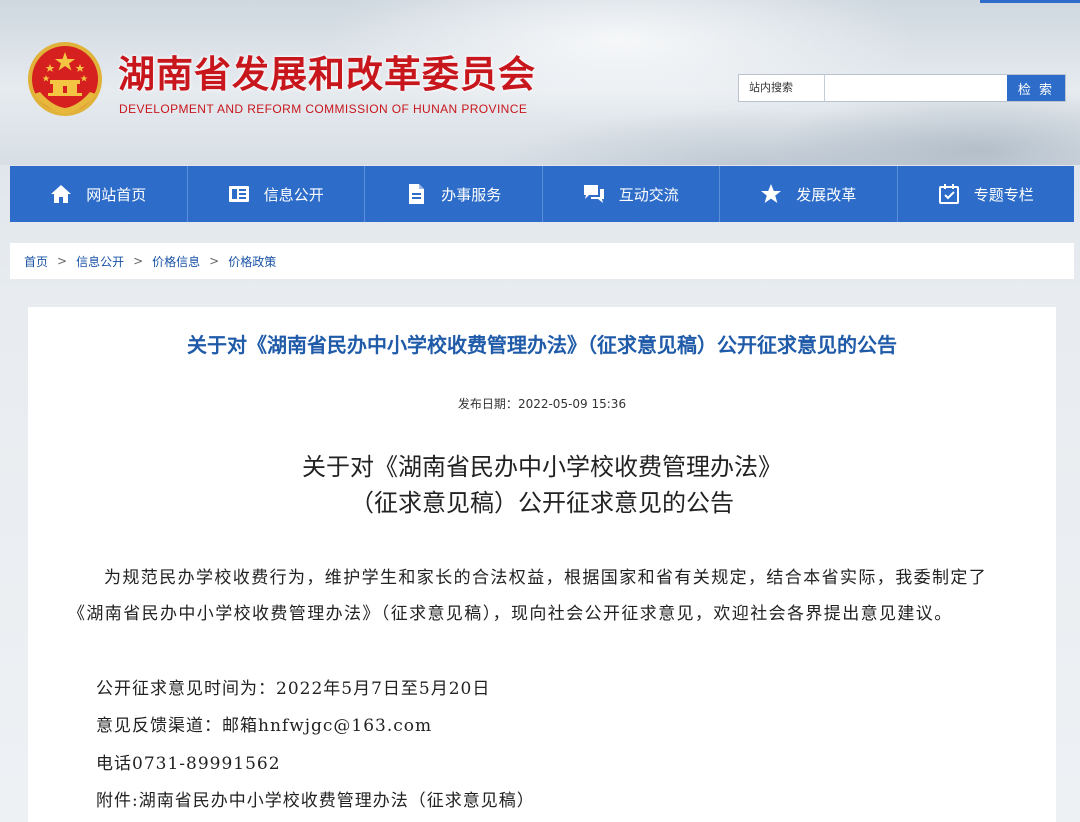 This screenshot has width=1080, height=822. What do you see at coordinates (100, 261) in the screenshot?
I see `breadcrumb-info-link: 信息公开` at bounding box center [100, 261].